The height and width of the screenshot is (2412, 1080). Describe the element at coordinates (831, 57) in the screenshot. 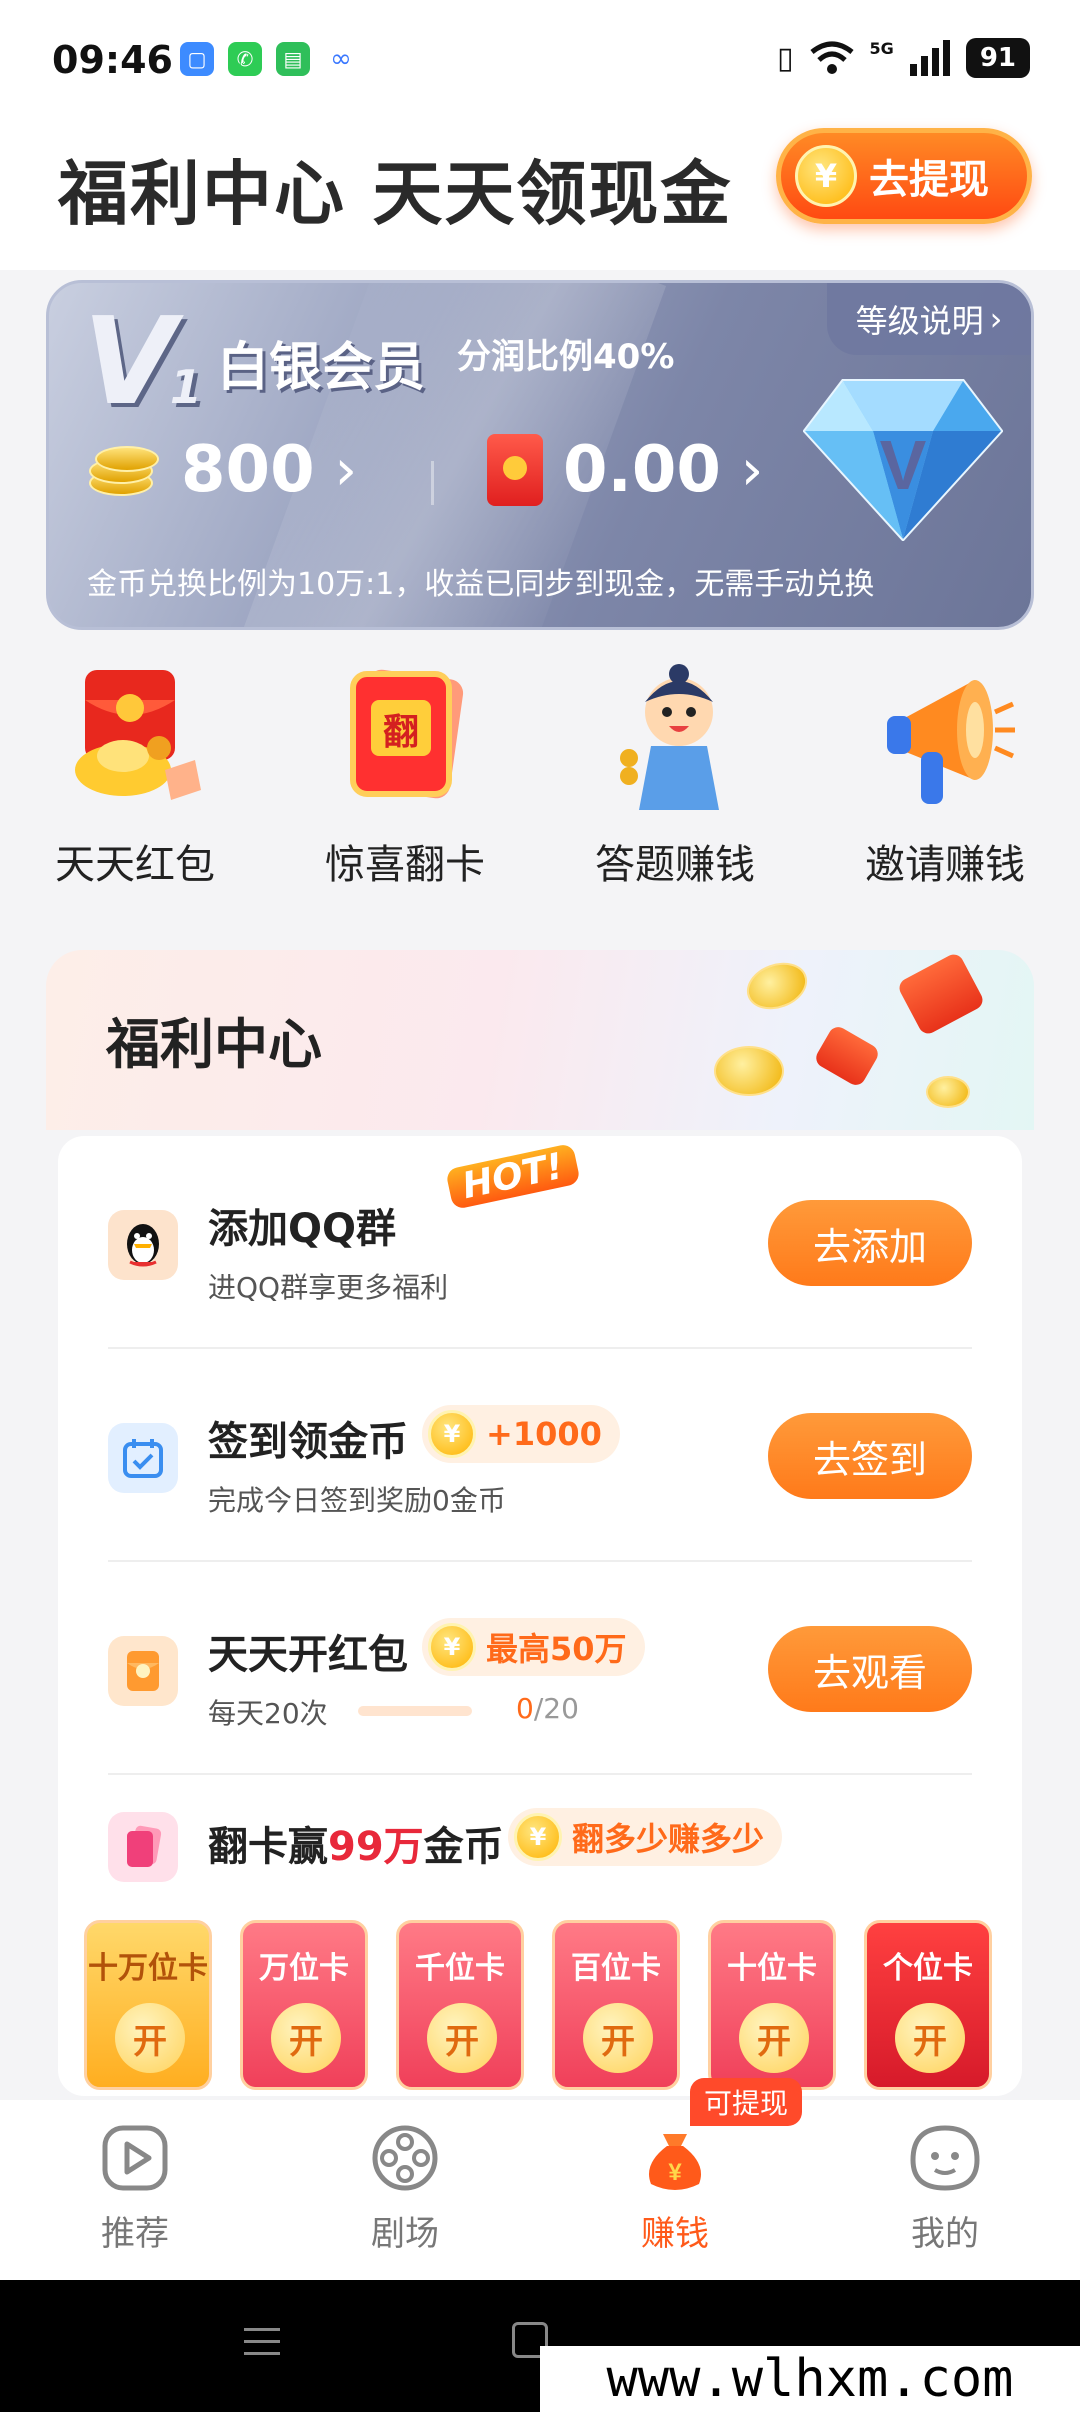

I see `wifi-icon` at that location.